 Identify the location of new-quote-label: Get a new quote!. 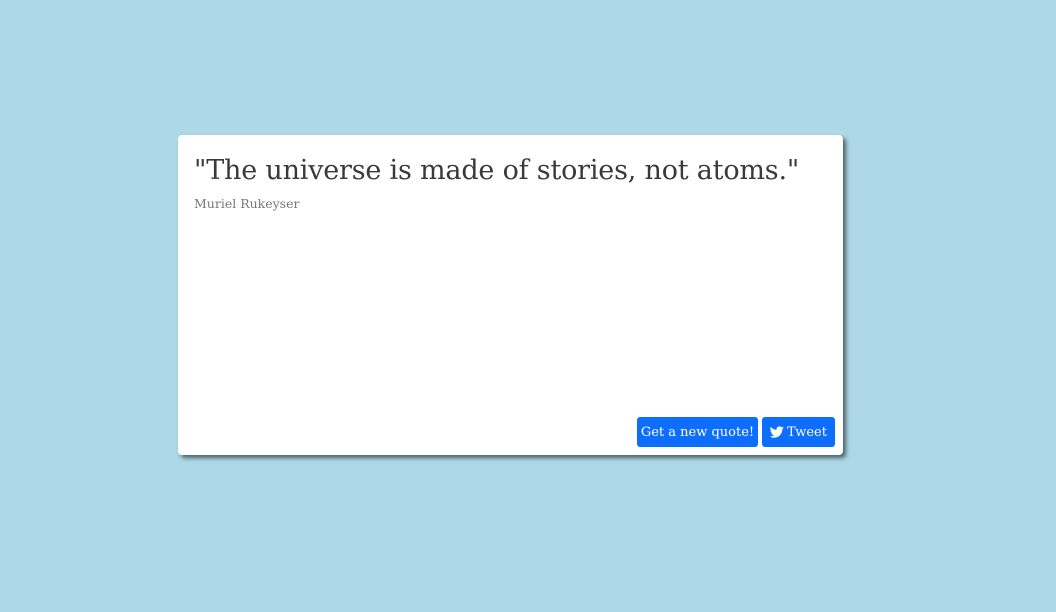
(697, 432).